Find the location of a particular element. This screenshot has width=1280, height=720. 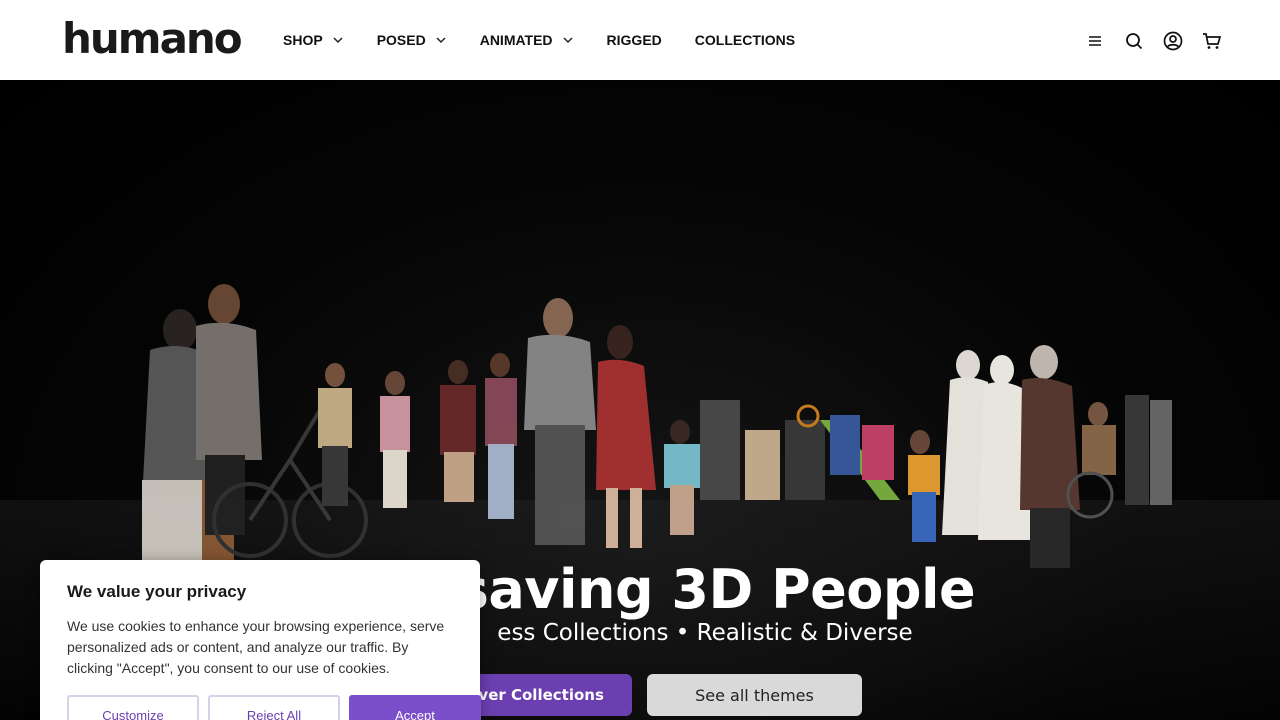

main-nav: SHOP POSED ANIMATED RIGGED COLLECTIONS is located at coordinates (555, 40).